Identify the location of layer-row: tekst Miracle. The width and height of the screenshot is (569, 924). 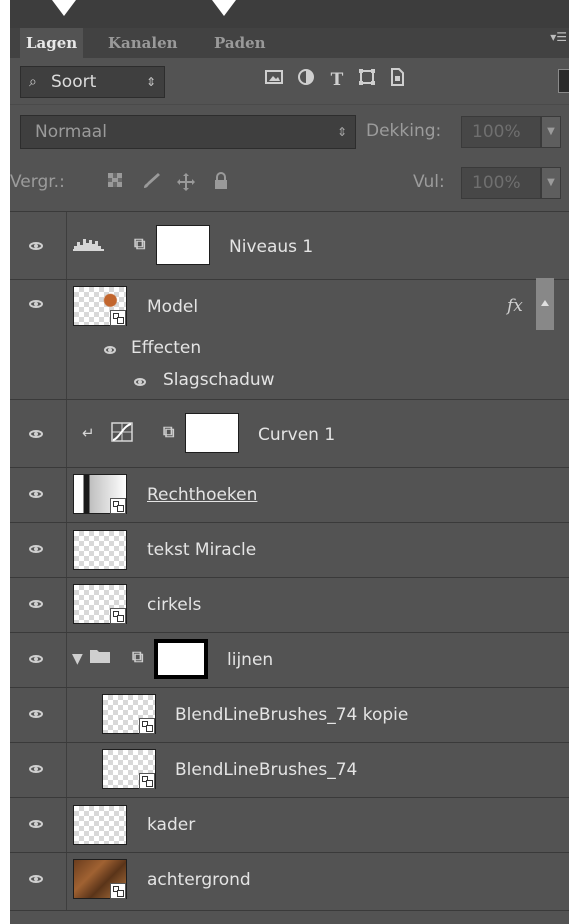
(289, 549).